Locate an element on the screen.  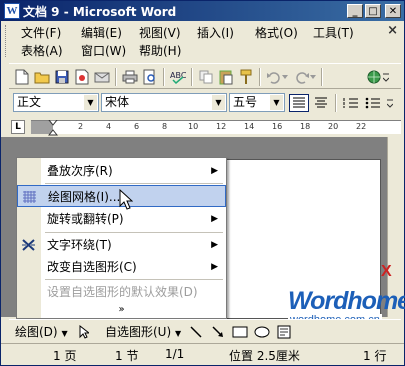
align-justify-icon is located at coordinates (299, 102).